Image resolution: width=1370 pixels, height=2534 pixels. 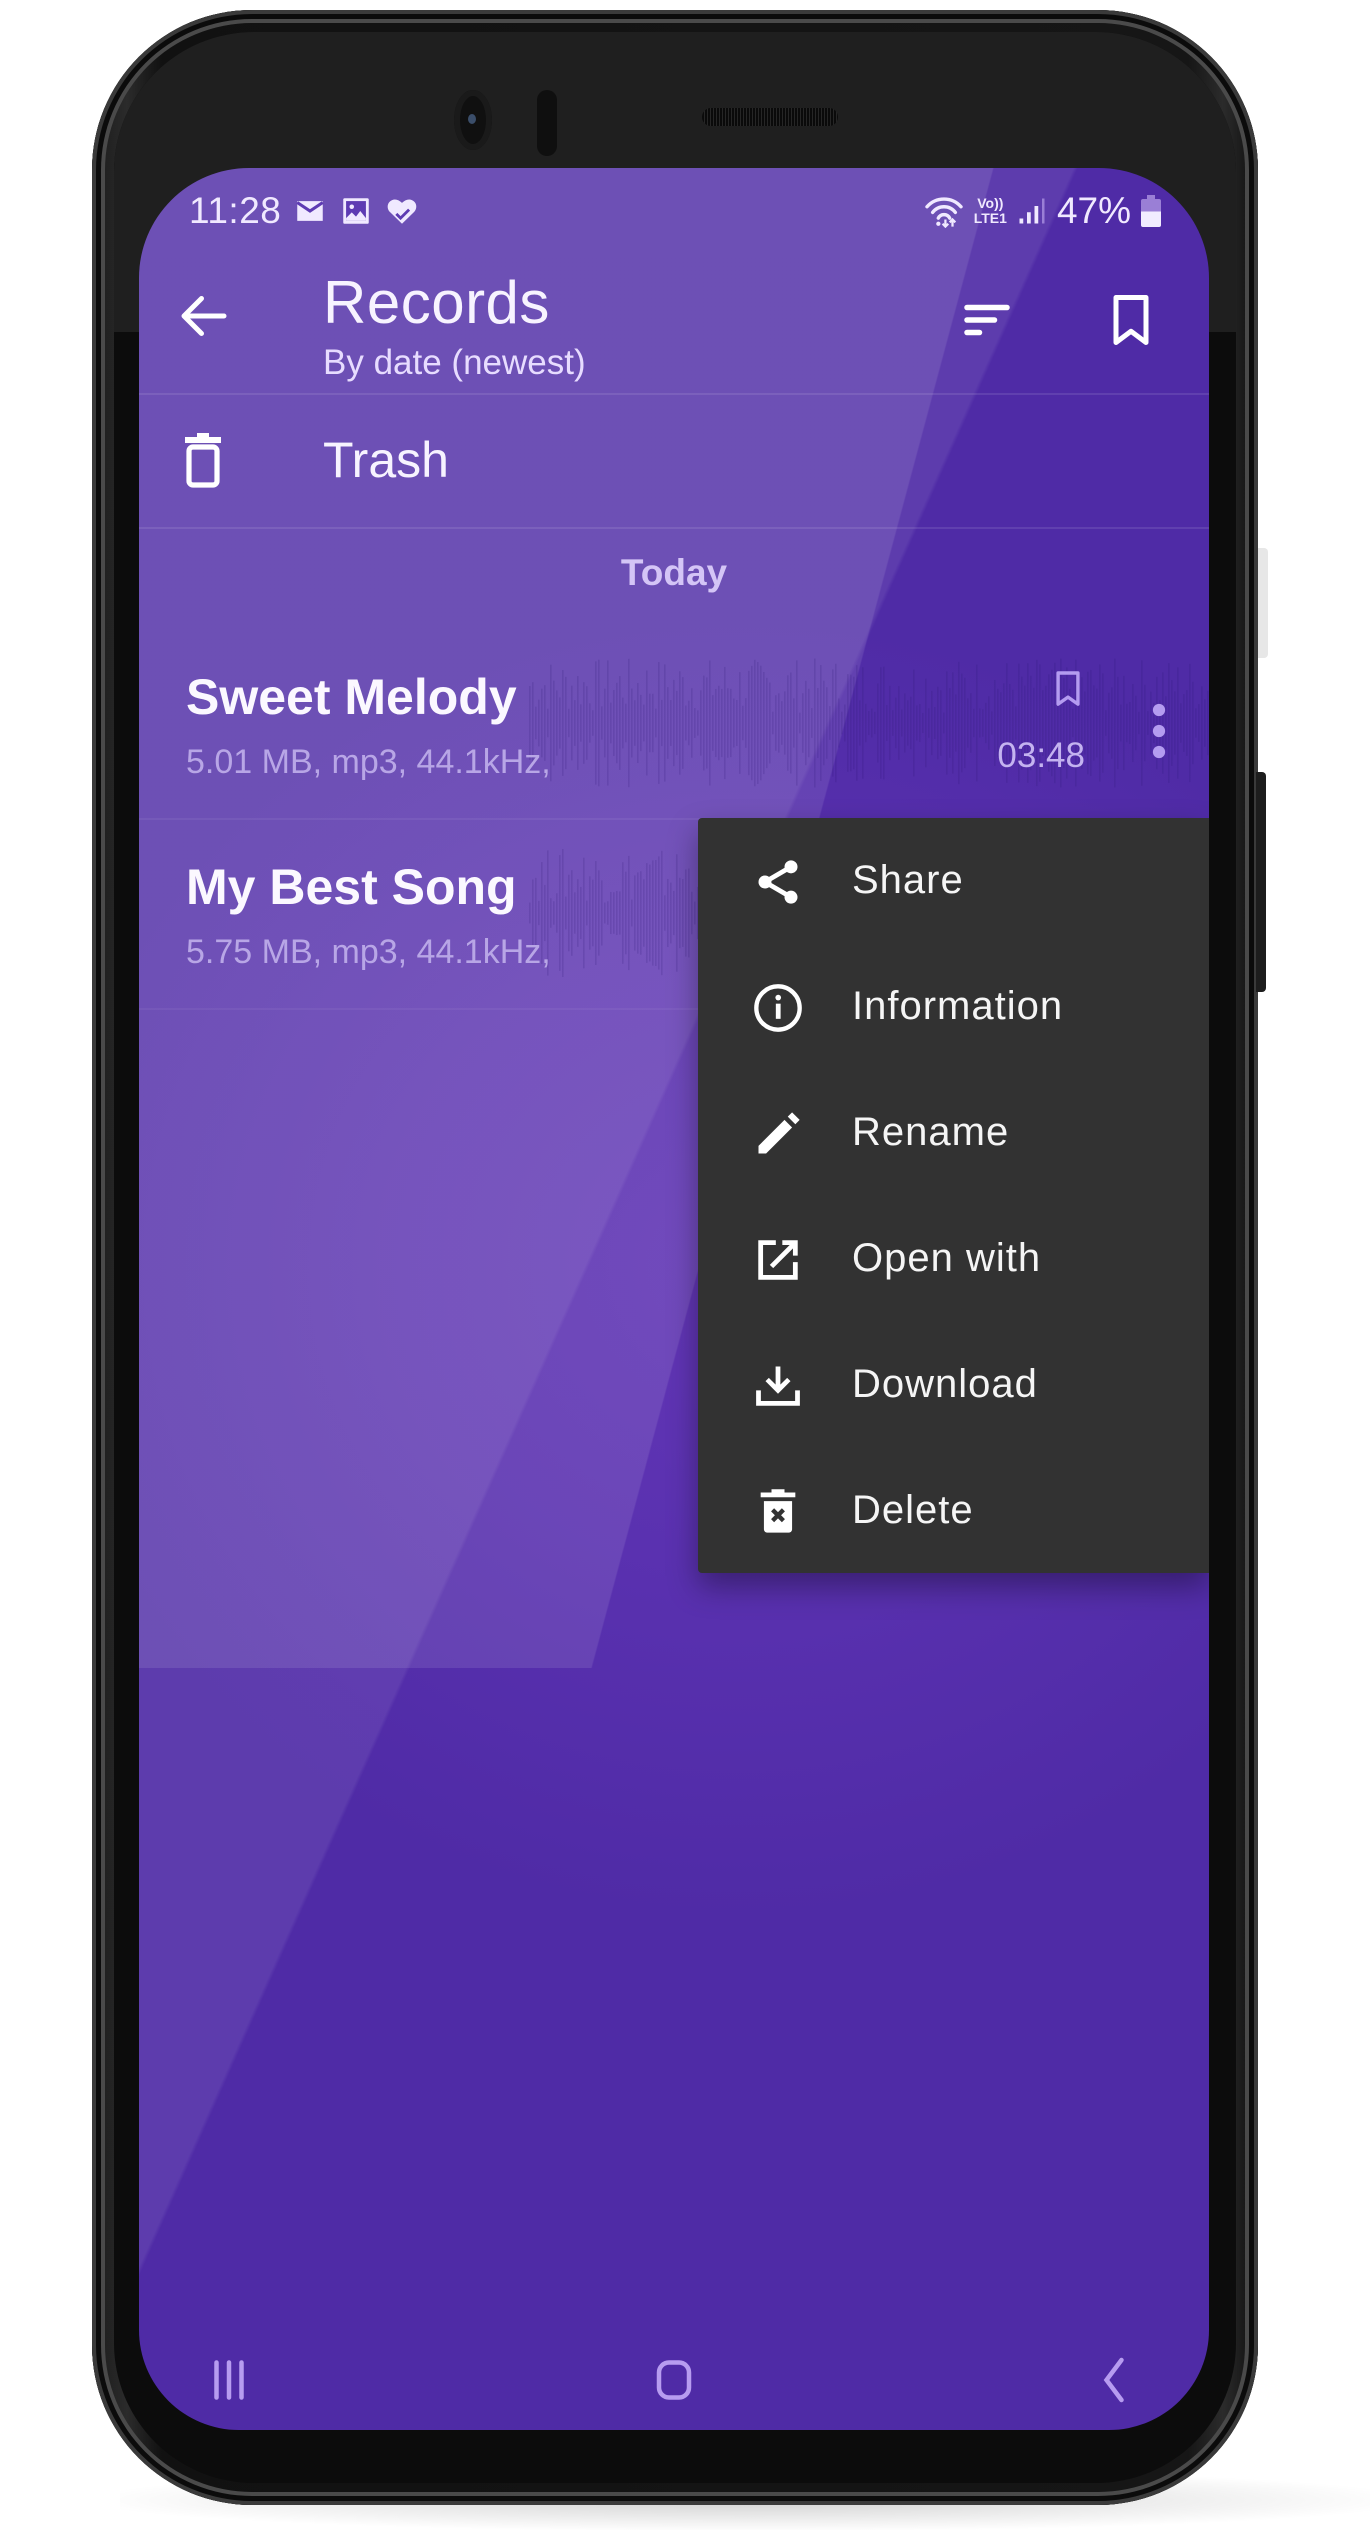 What do you see at coordinates (953, 1259) in the screenshot?
I see `menu-item-open-with: Open with` at bounding box center [953, 1259].